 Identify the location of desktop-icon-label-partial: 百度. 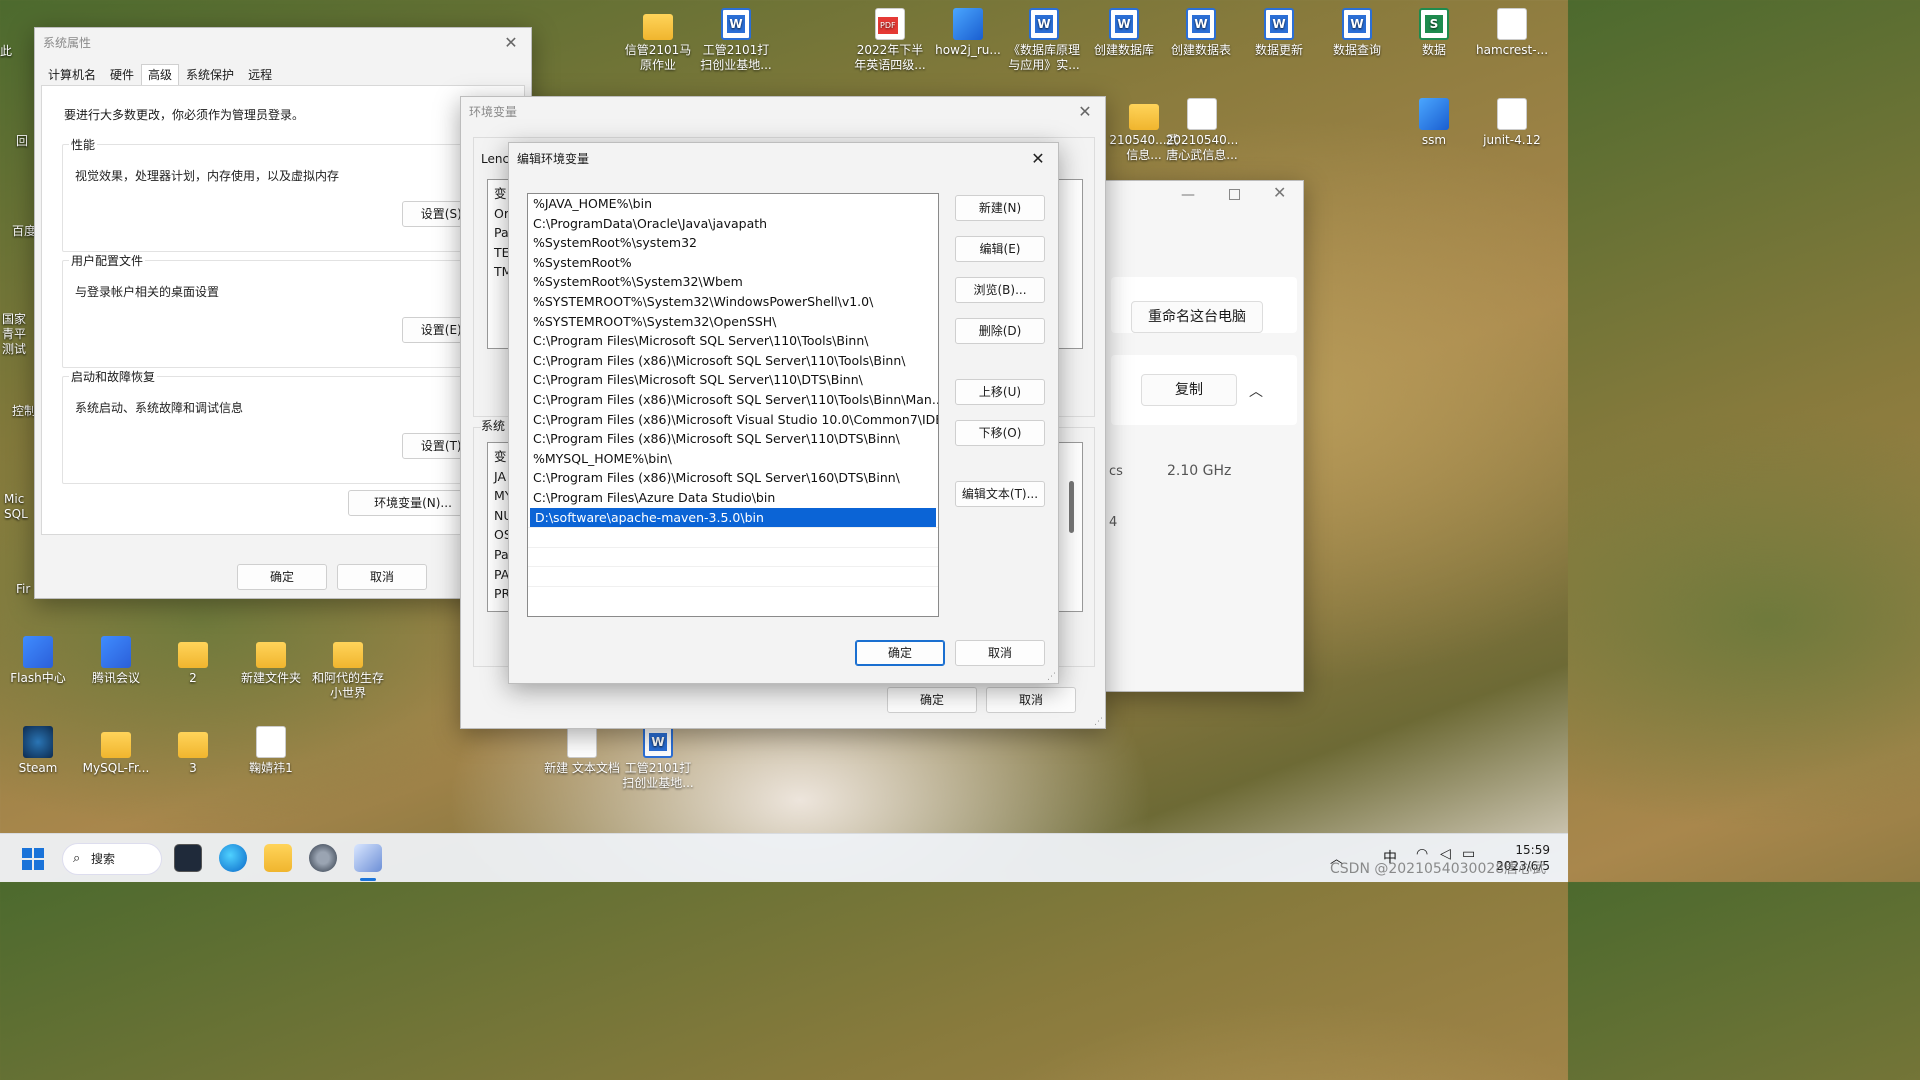
(24, 230).